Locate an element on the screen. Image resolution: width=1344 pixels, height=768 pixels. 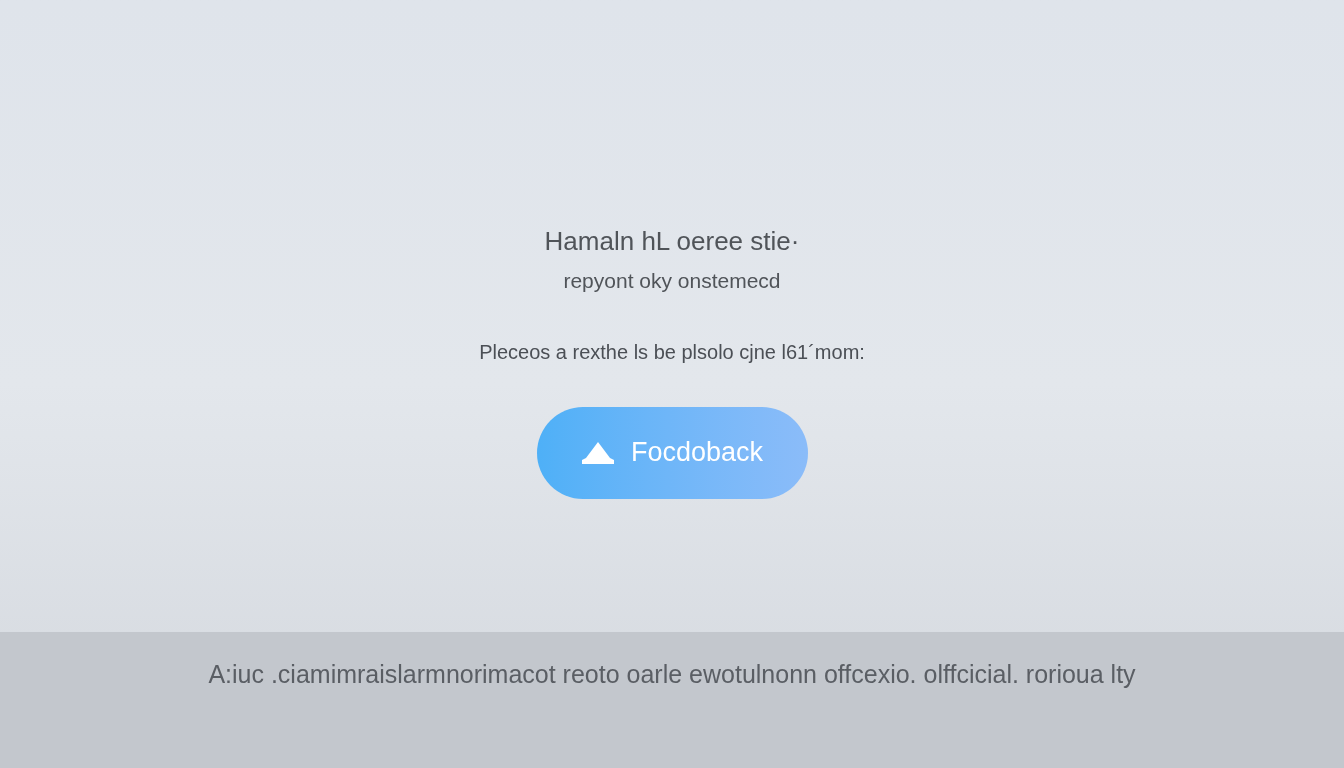
message-text: Pleceos a rexthe ls be plsolo cjne l61´mom: is located at coordinates (672, 352).